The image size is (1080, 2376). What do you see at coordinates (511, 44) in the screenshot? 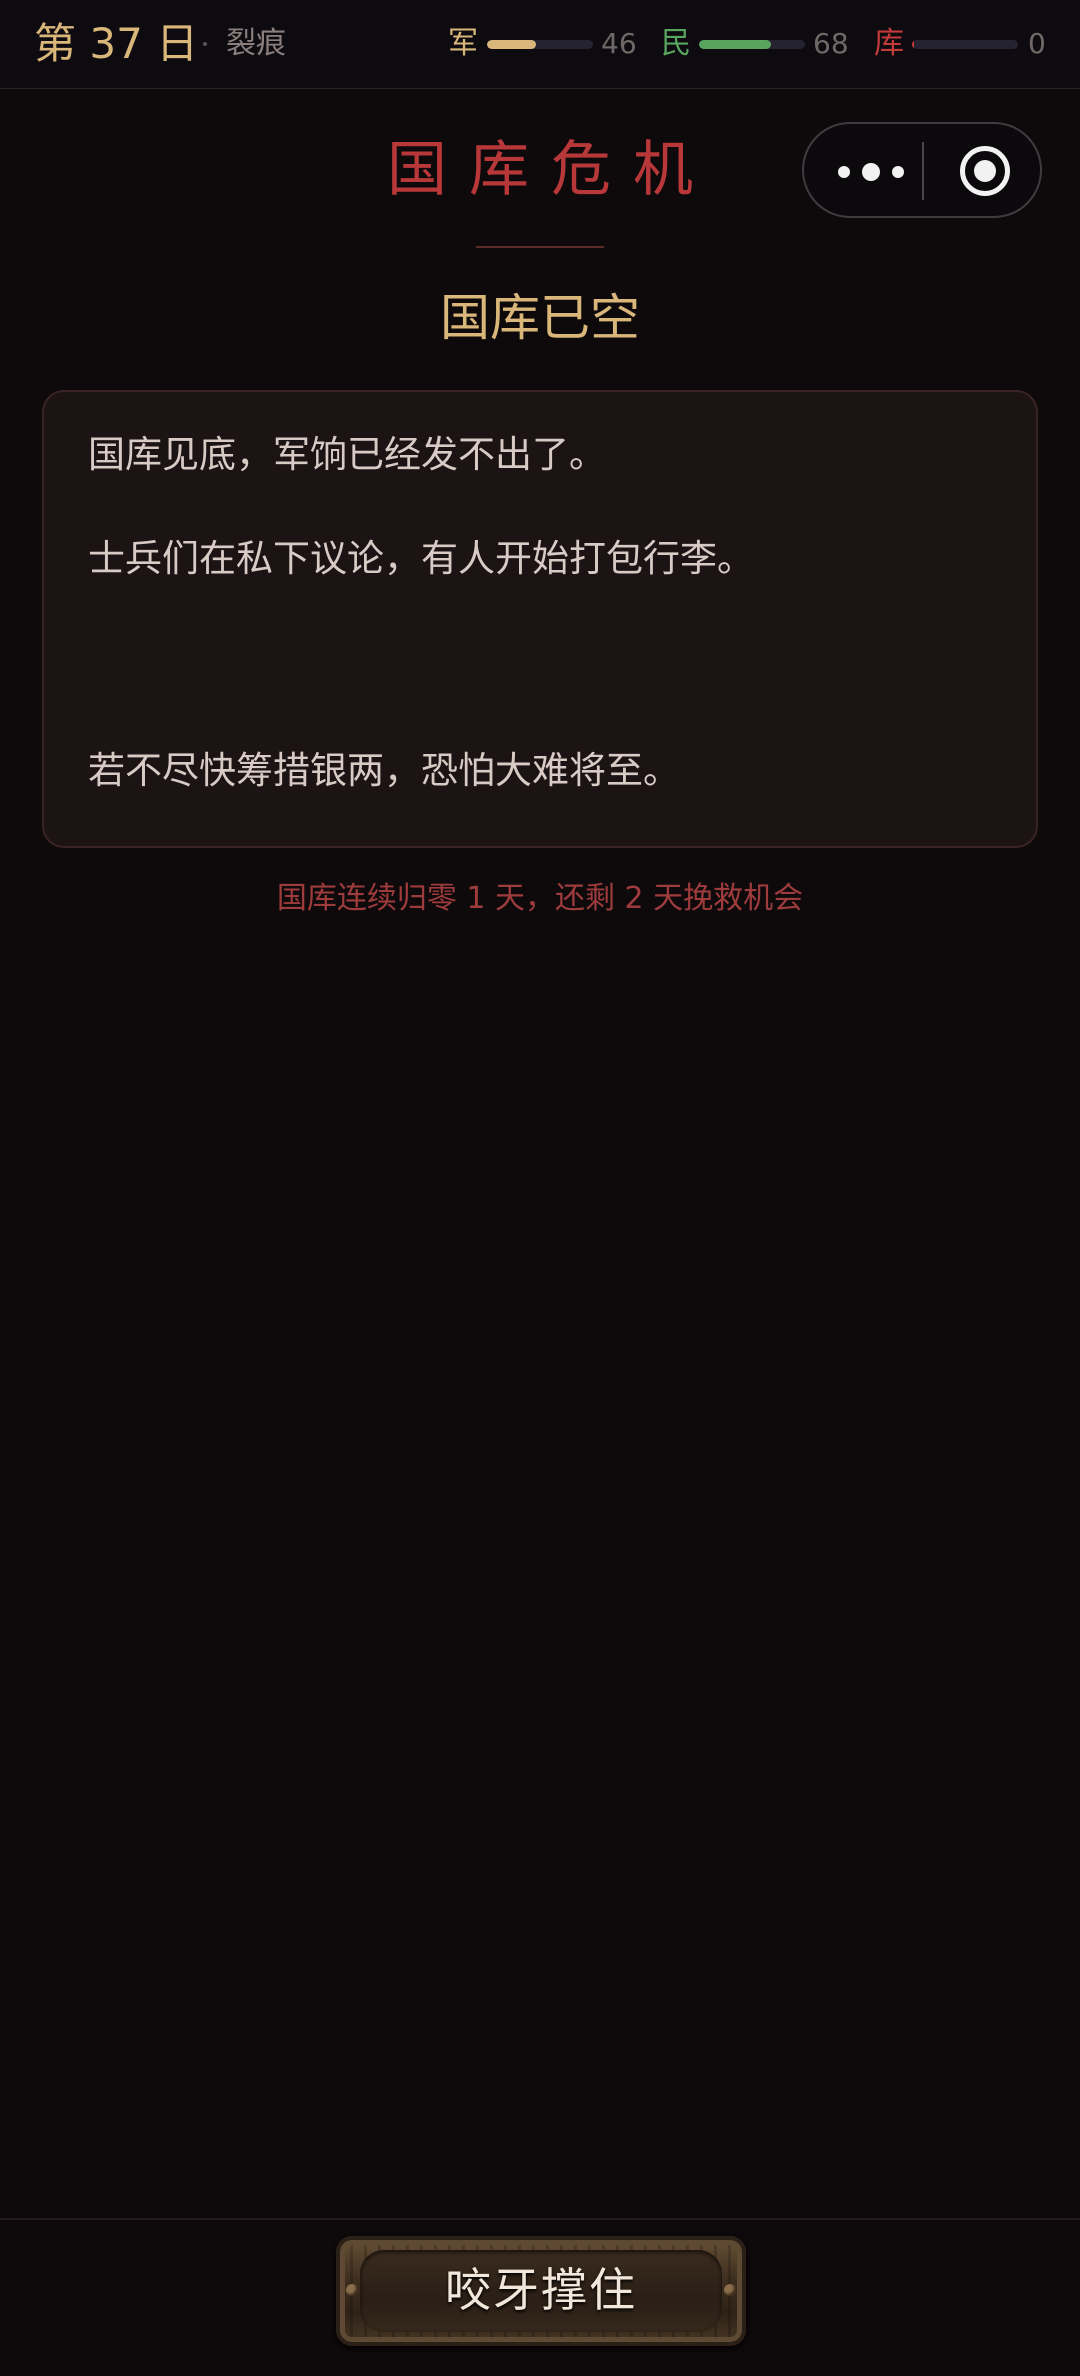
I see `stat-army-fill` at bounding box center [511, 44].